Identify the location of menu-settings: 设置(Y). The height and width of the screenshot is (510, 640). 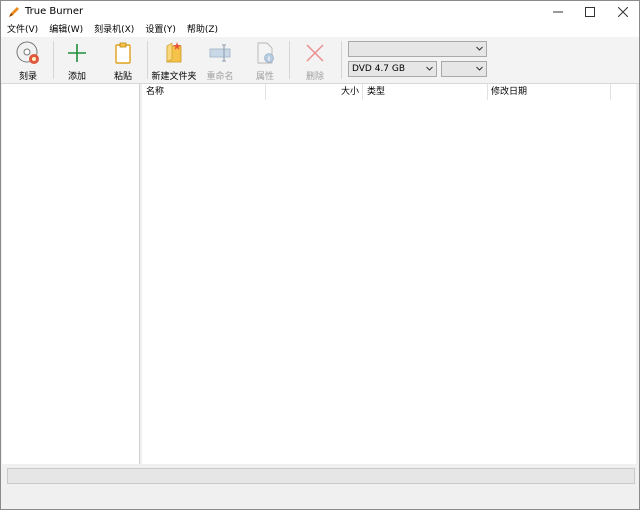
(160, 30).